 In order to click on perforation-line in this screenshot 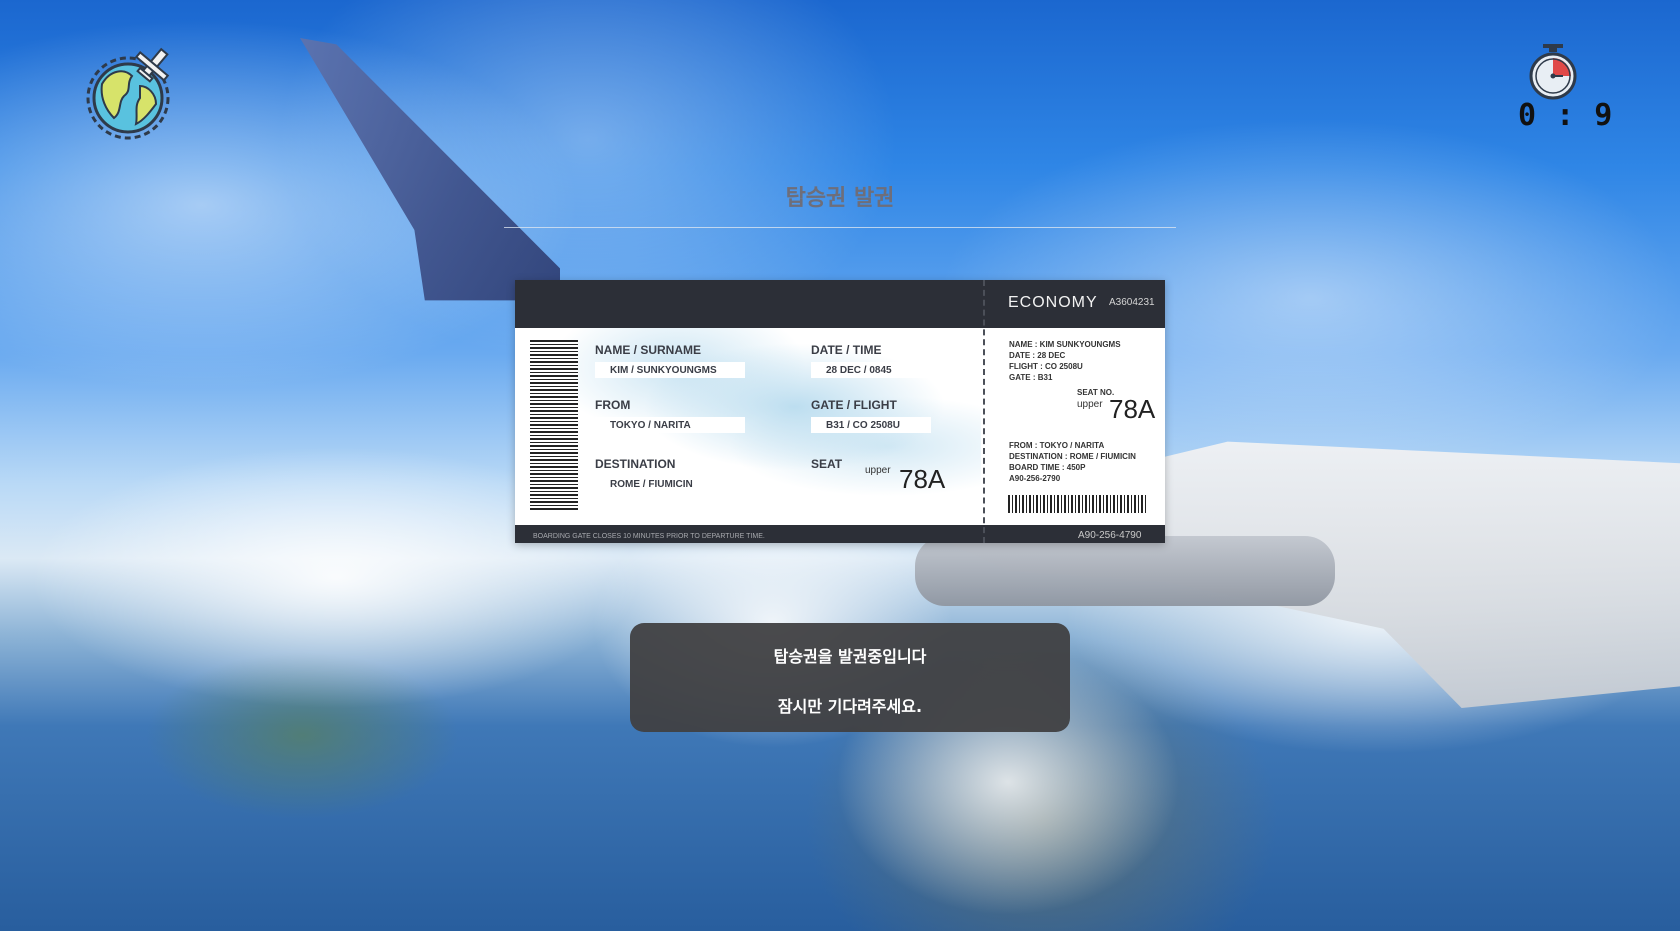, I will do `click(984, 411)`.